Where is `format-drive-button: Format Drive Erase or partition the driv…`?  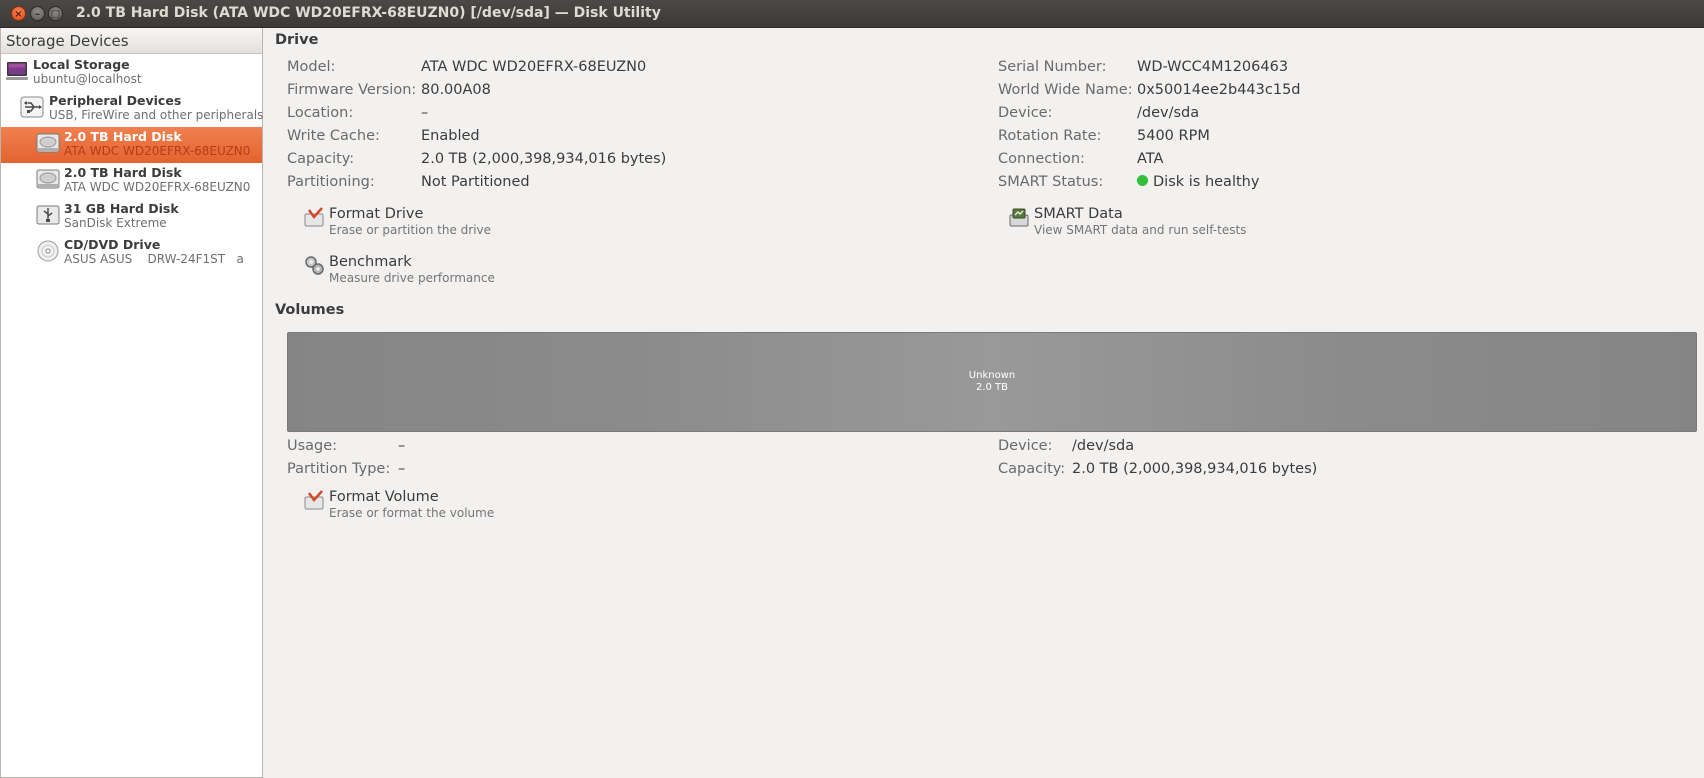
format-drive-button: Format Drive Erase or partition the driv… is located at coordinates (413, 224).